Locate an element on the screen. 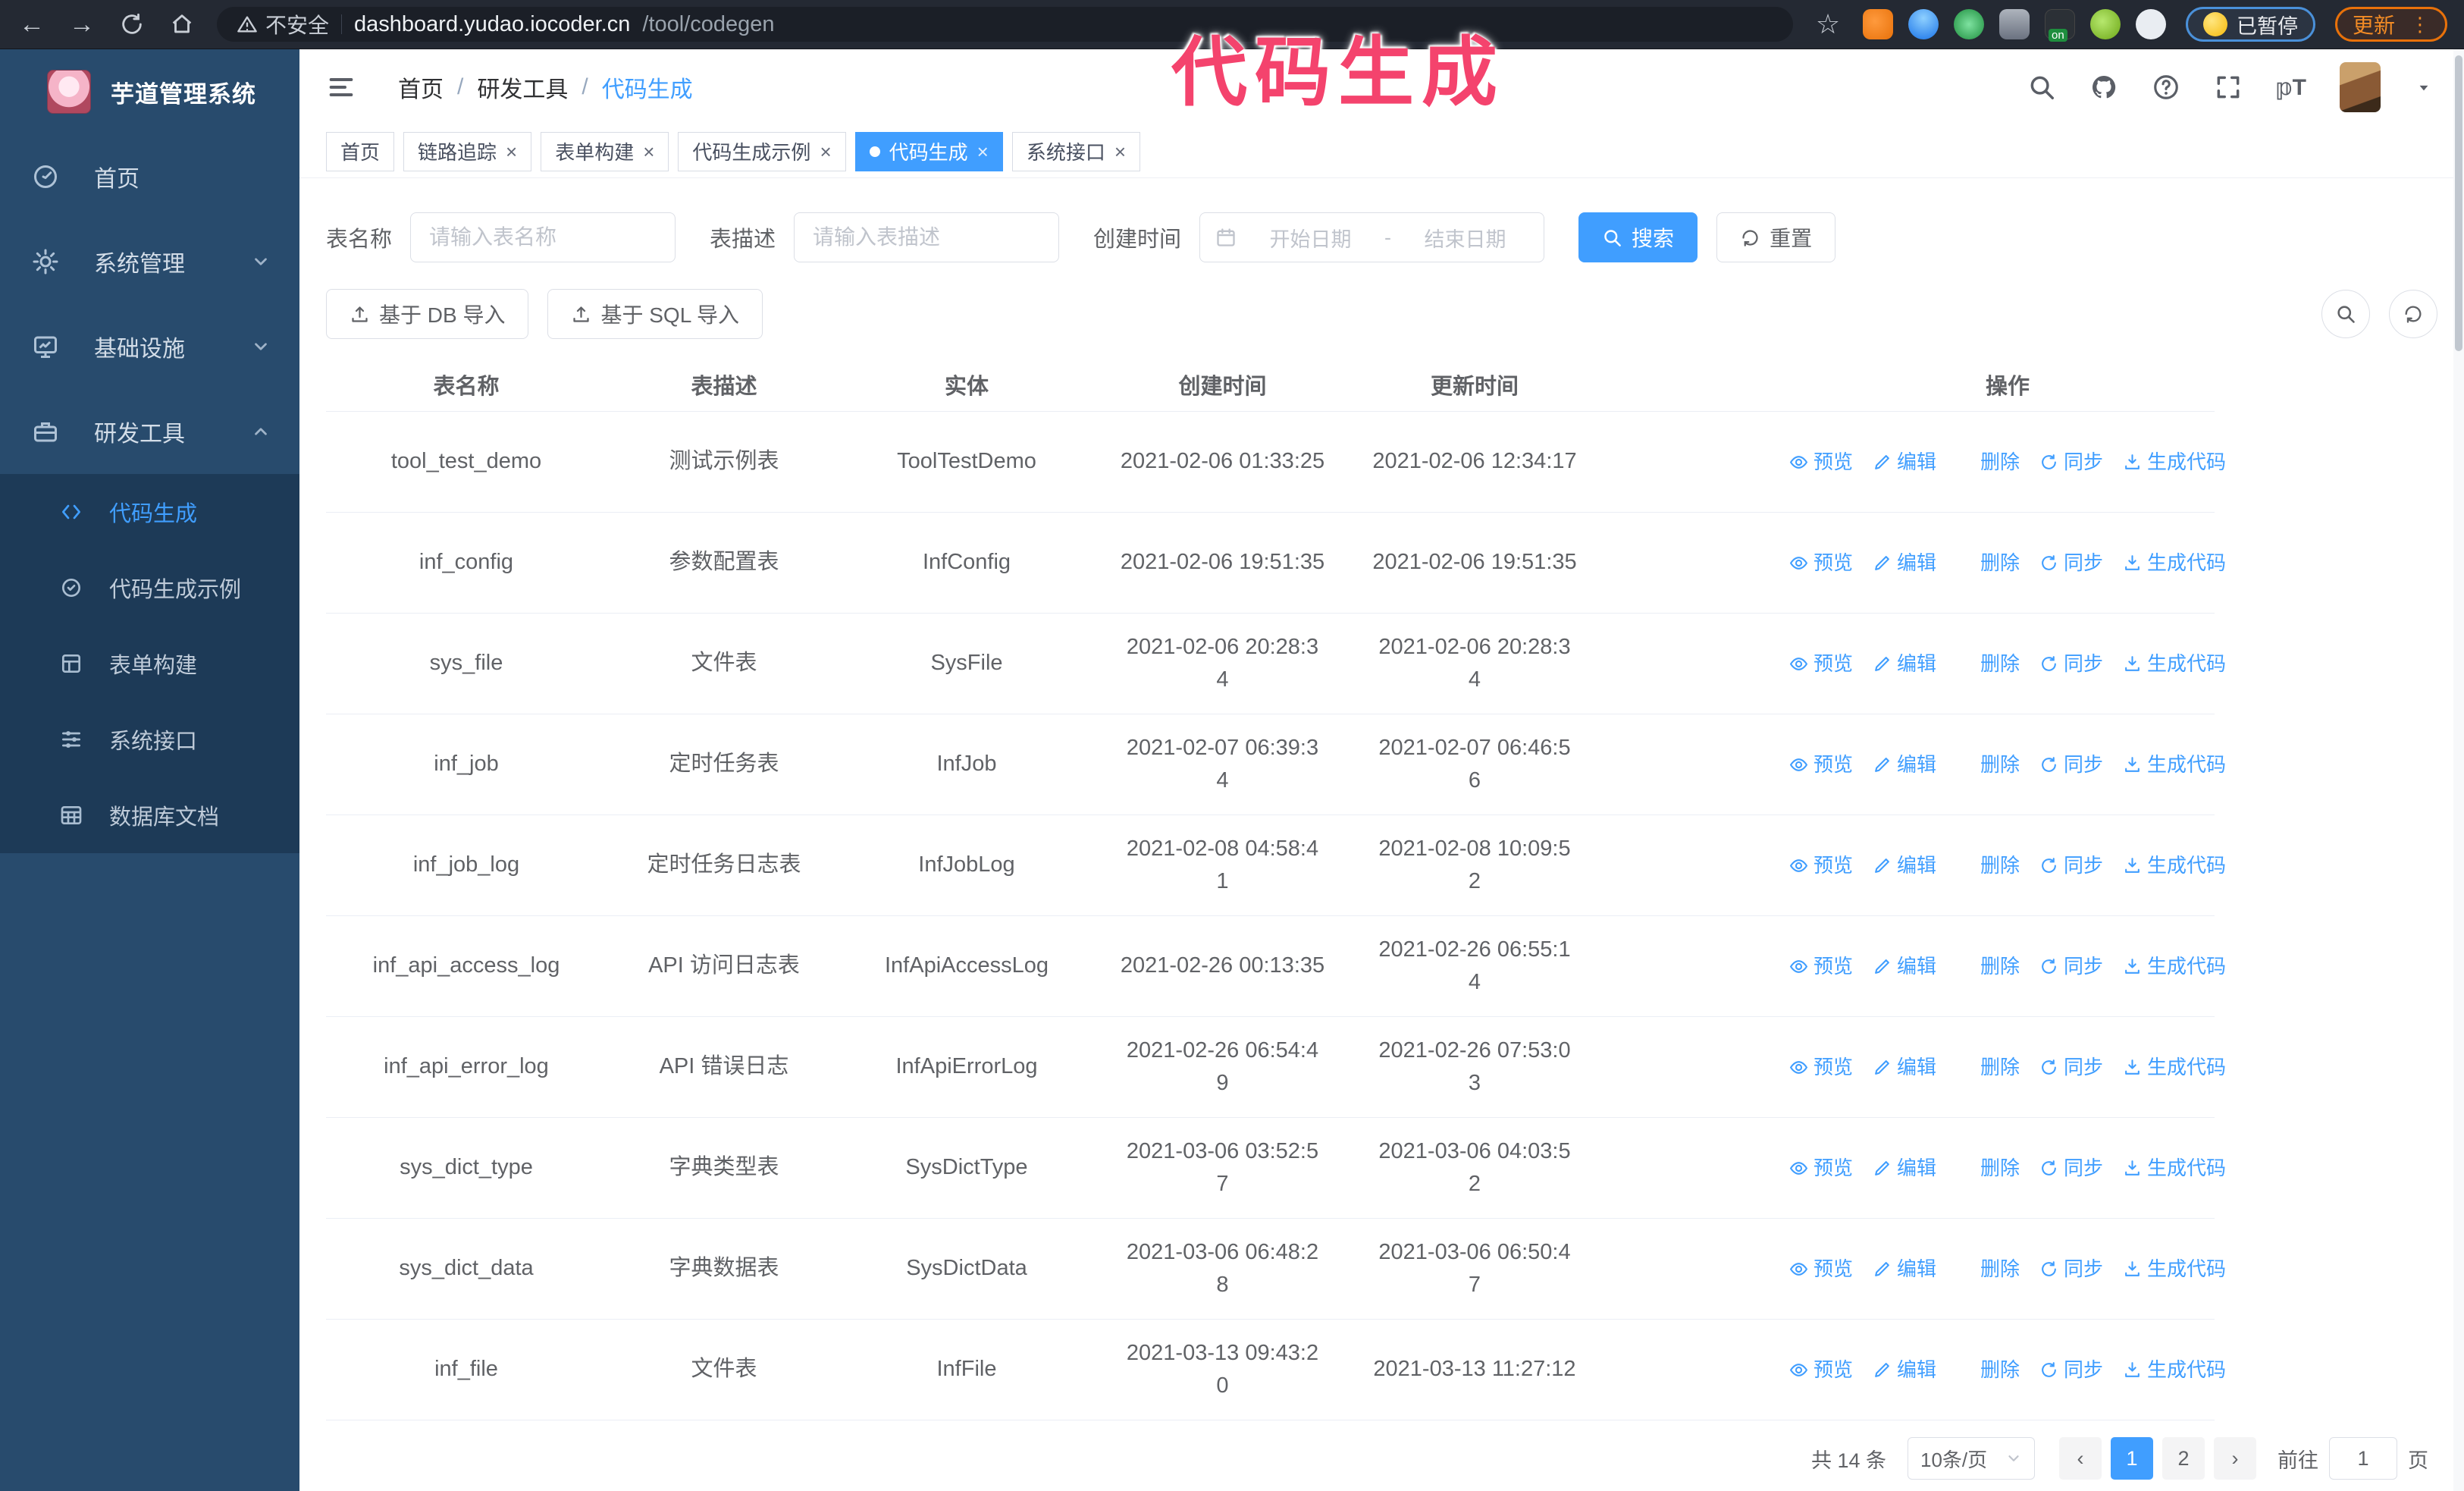  breadcrumb-item: 研发工具 is located at coordinates (523, 87).